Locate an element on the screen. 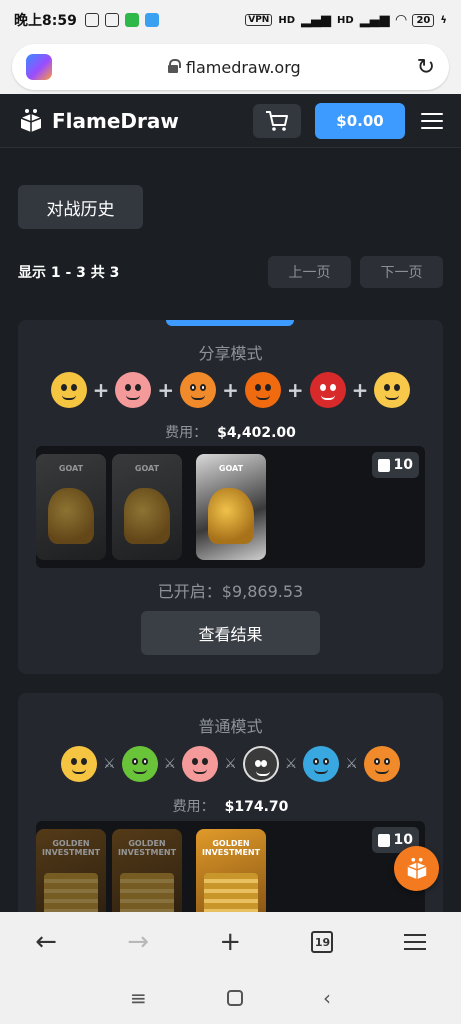 This screenshot has height=1024, width=461. view-results-button: 查看结果 is located at coordinates (230, 633).